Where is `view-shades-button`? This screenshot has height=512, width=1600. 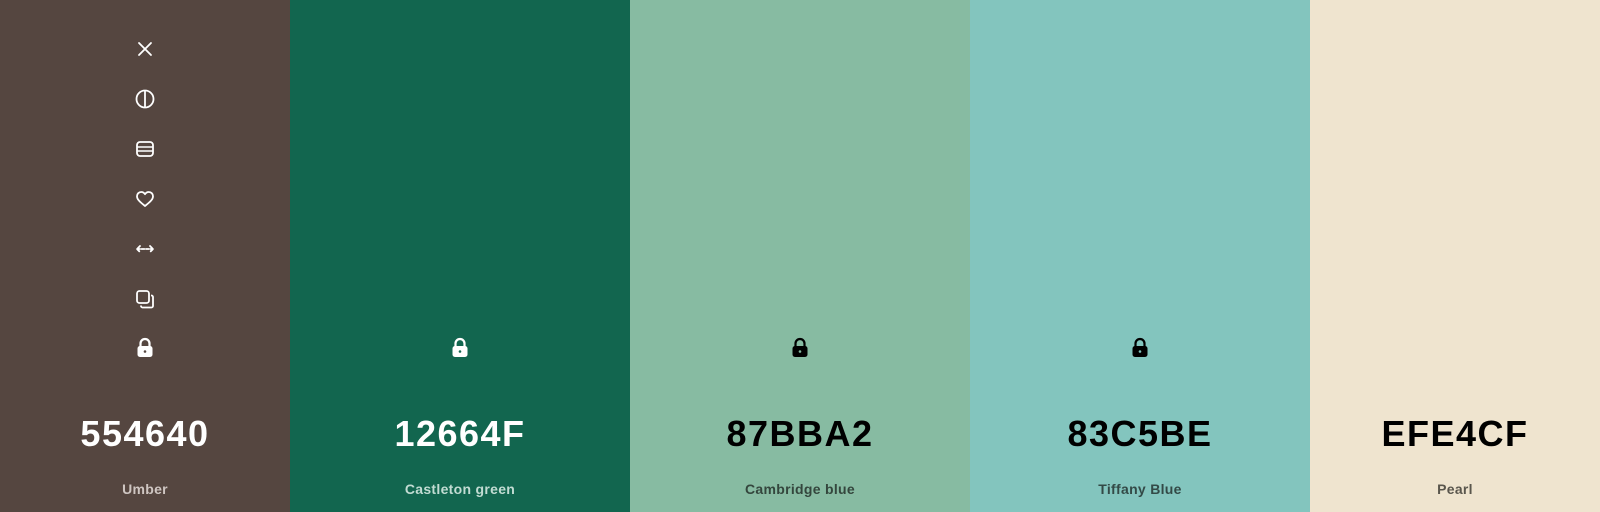
view-shades-button is located at coordinates (145, 149).